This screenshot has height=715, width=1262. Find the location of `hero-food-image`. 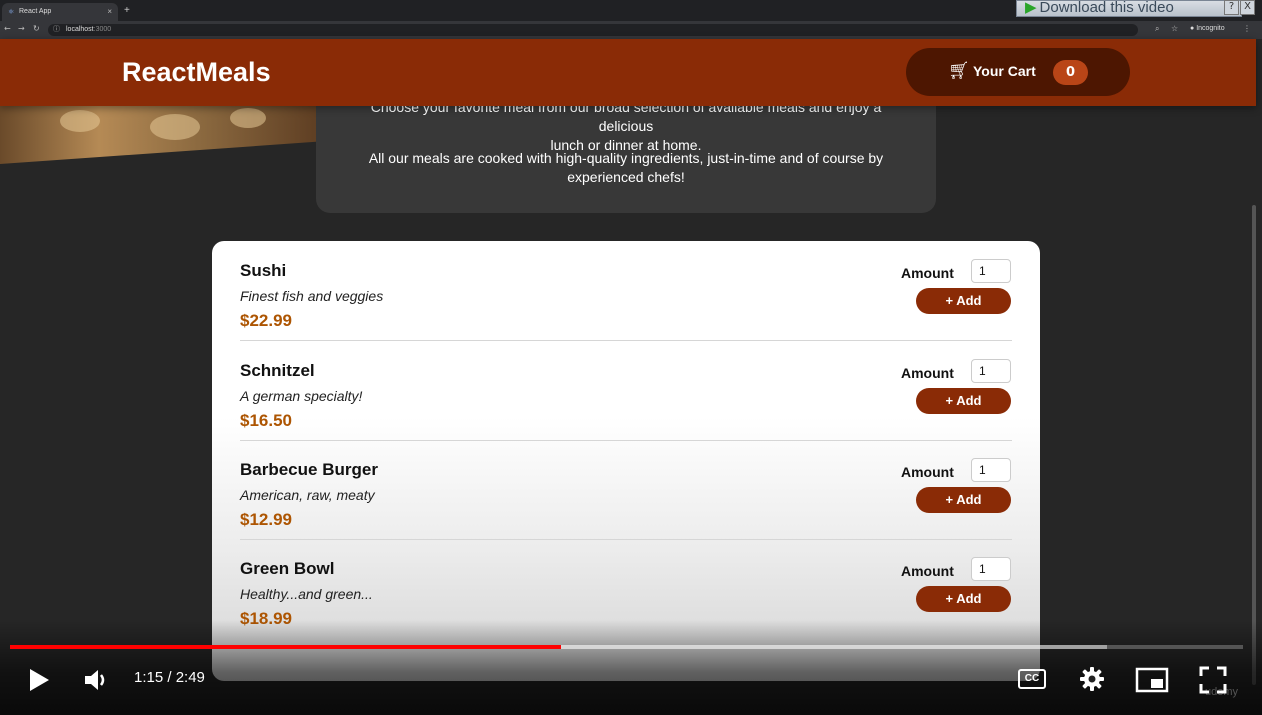

hero-food-image is located at coordinates (165, 135).